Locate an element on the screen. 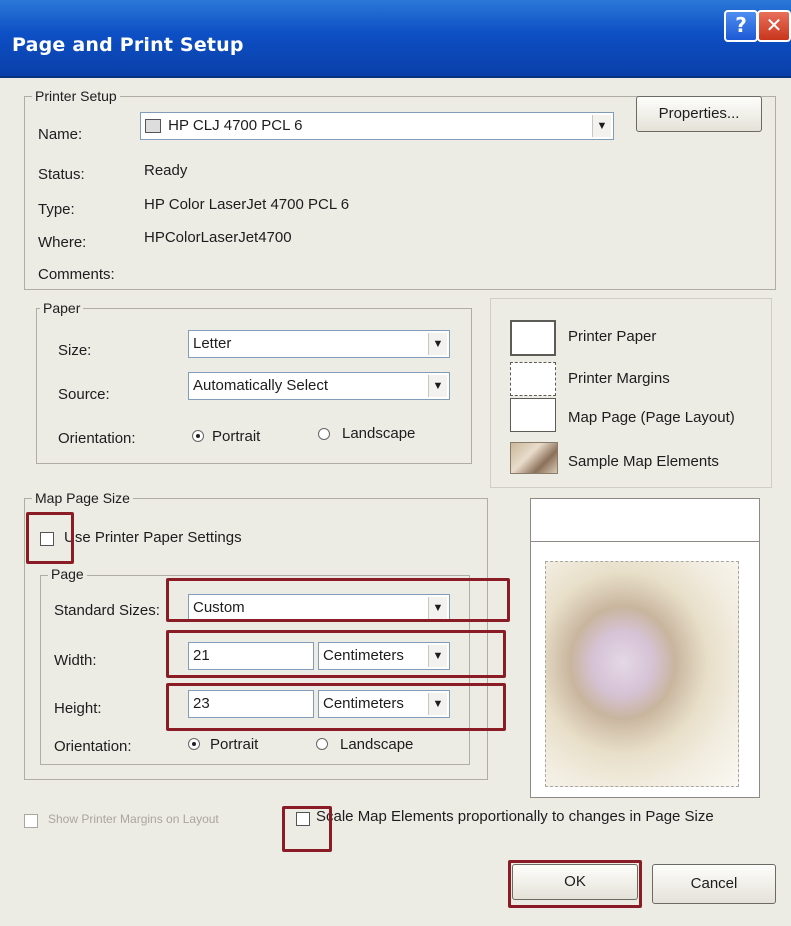 The image size is (791, 926). legend-sample-map: Sample Map Elements is located at coordinates (643, 461).